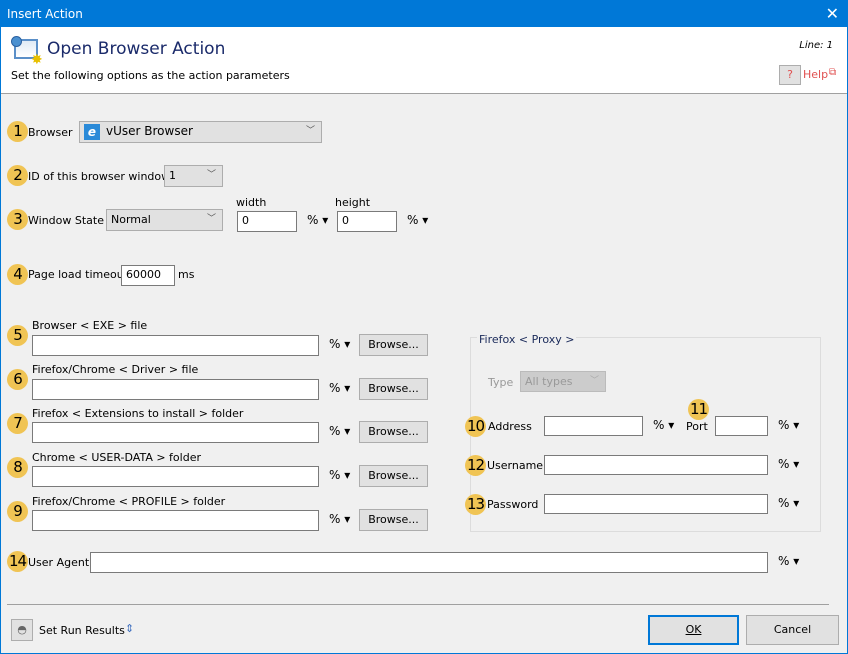 Image resolution: width=848 pixels, height=654 pixels. What do you see at coordinates (788, 464) in the screenshot?
I see `username-percent-menu: % ▾` at bounding box center [788, 464].